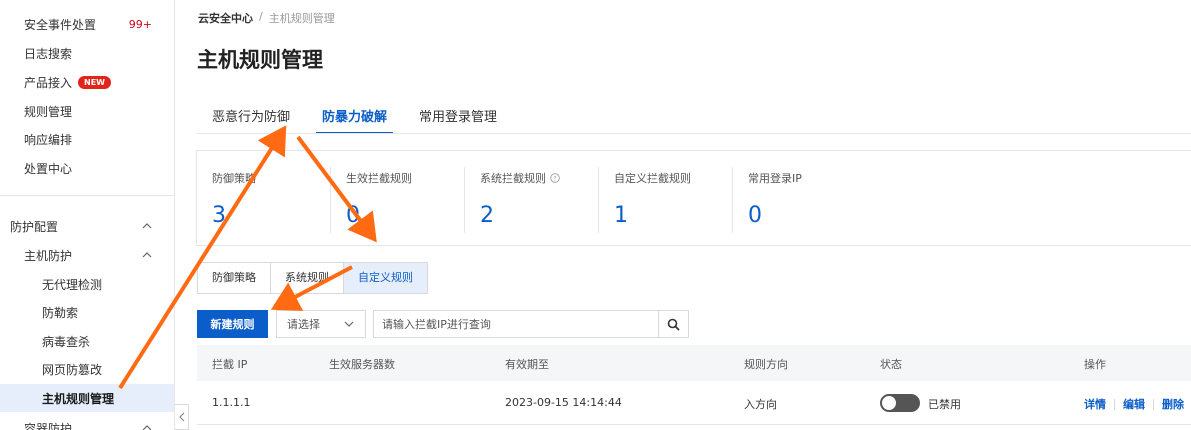  Describe the element at coordinates (385, 278) in the screenshot. I see `subtab-custom-rules: 自定义规则` at that location.